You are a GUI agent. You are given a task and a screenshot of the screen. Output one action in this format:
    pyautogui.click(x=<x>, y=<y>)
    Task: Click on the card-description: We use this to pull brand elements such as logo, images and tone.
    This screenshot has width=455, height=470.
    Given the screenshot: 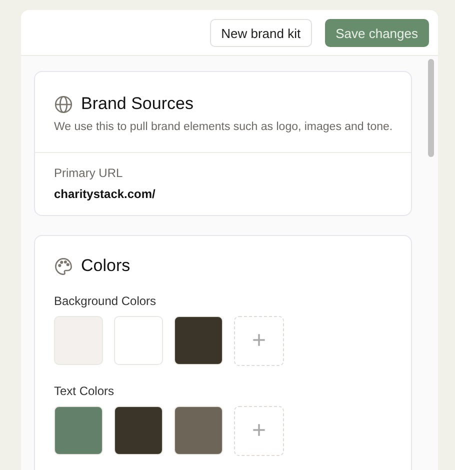 What is the action you would take?
    pyautogui.click(x=223, y=127)
    